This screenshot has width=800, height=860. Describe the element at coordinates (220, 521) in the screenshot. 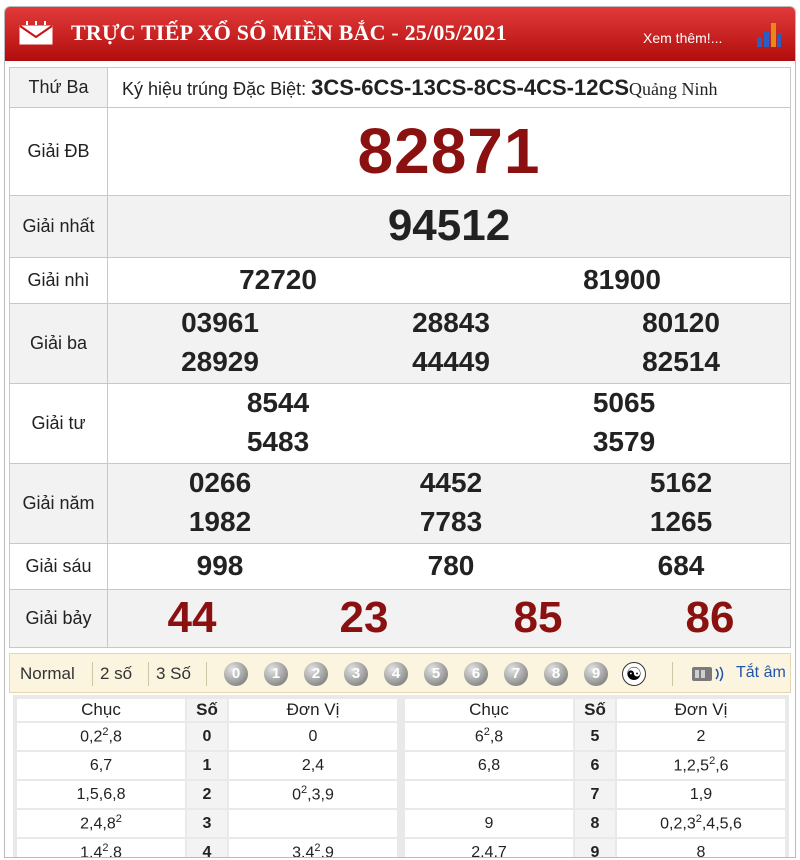

I see `prize-number: 1982` at that location.